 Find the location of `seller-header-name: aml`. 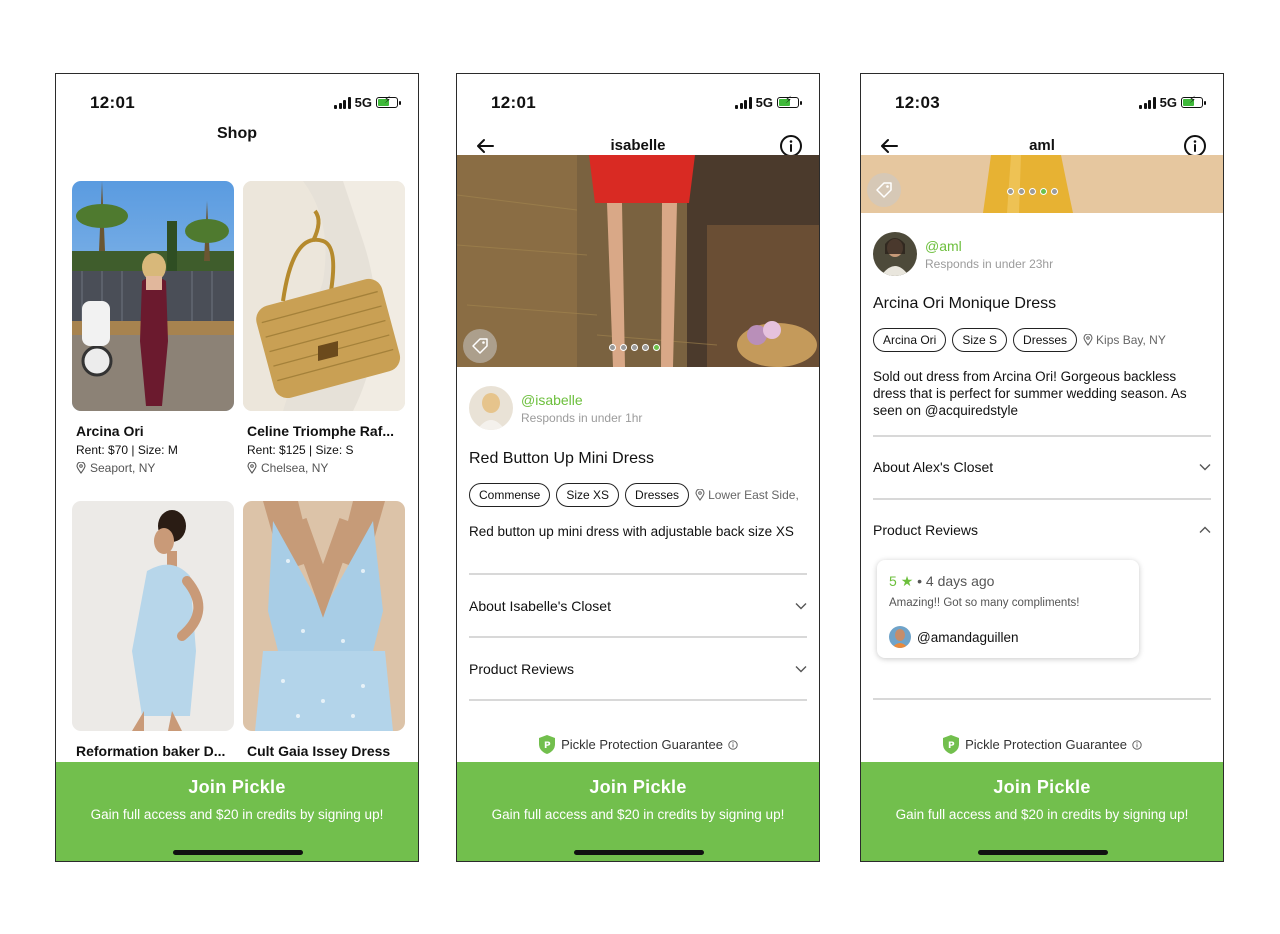

seller-header-name: aml is located at coordinates (1042, 145).